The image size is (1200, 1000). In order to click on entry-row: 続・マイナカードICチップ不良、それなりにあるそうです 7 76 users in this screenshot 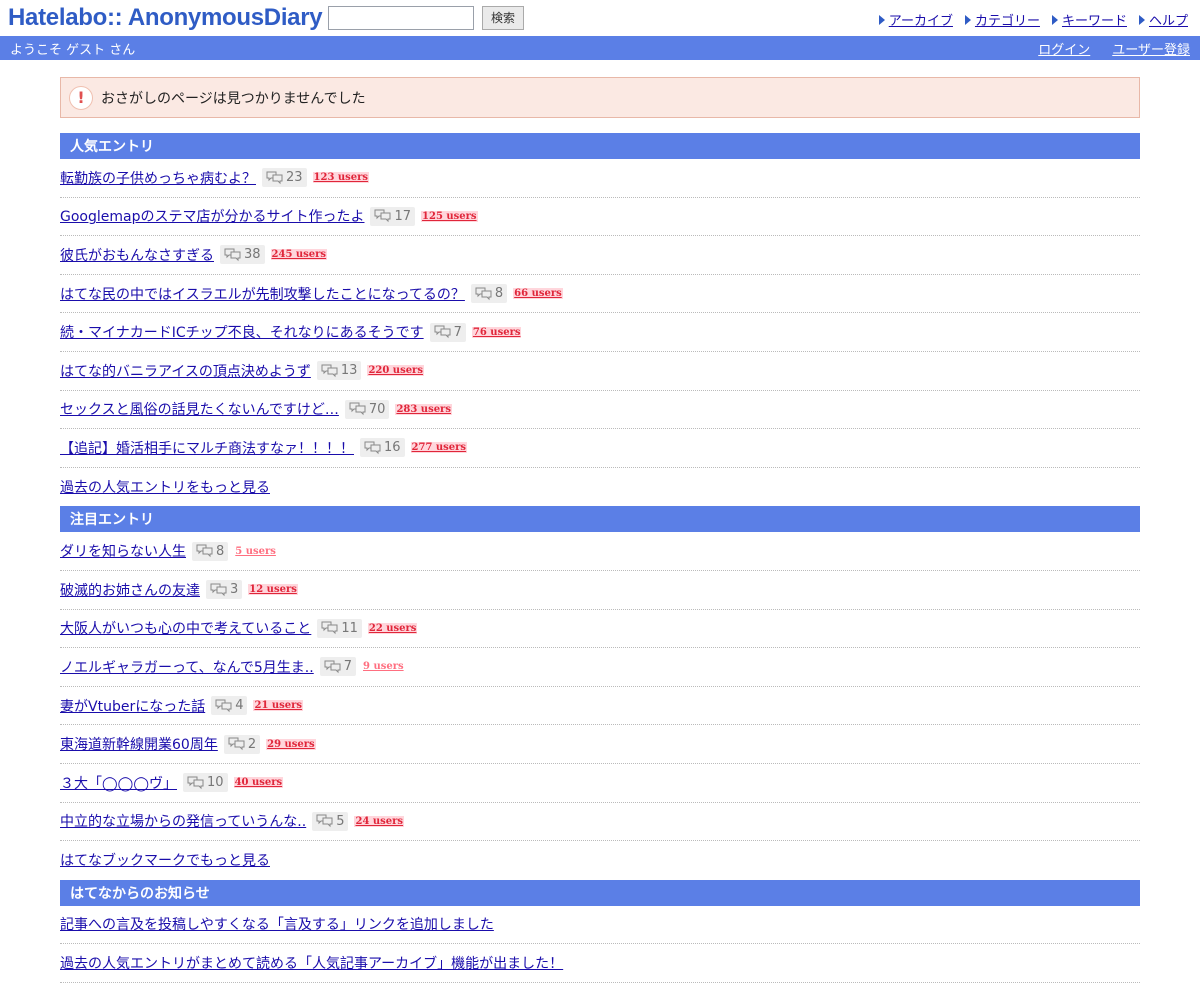, I will do `click(600, 332)`.